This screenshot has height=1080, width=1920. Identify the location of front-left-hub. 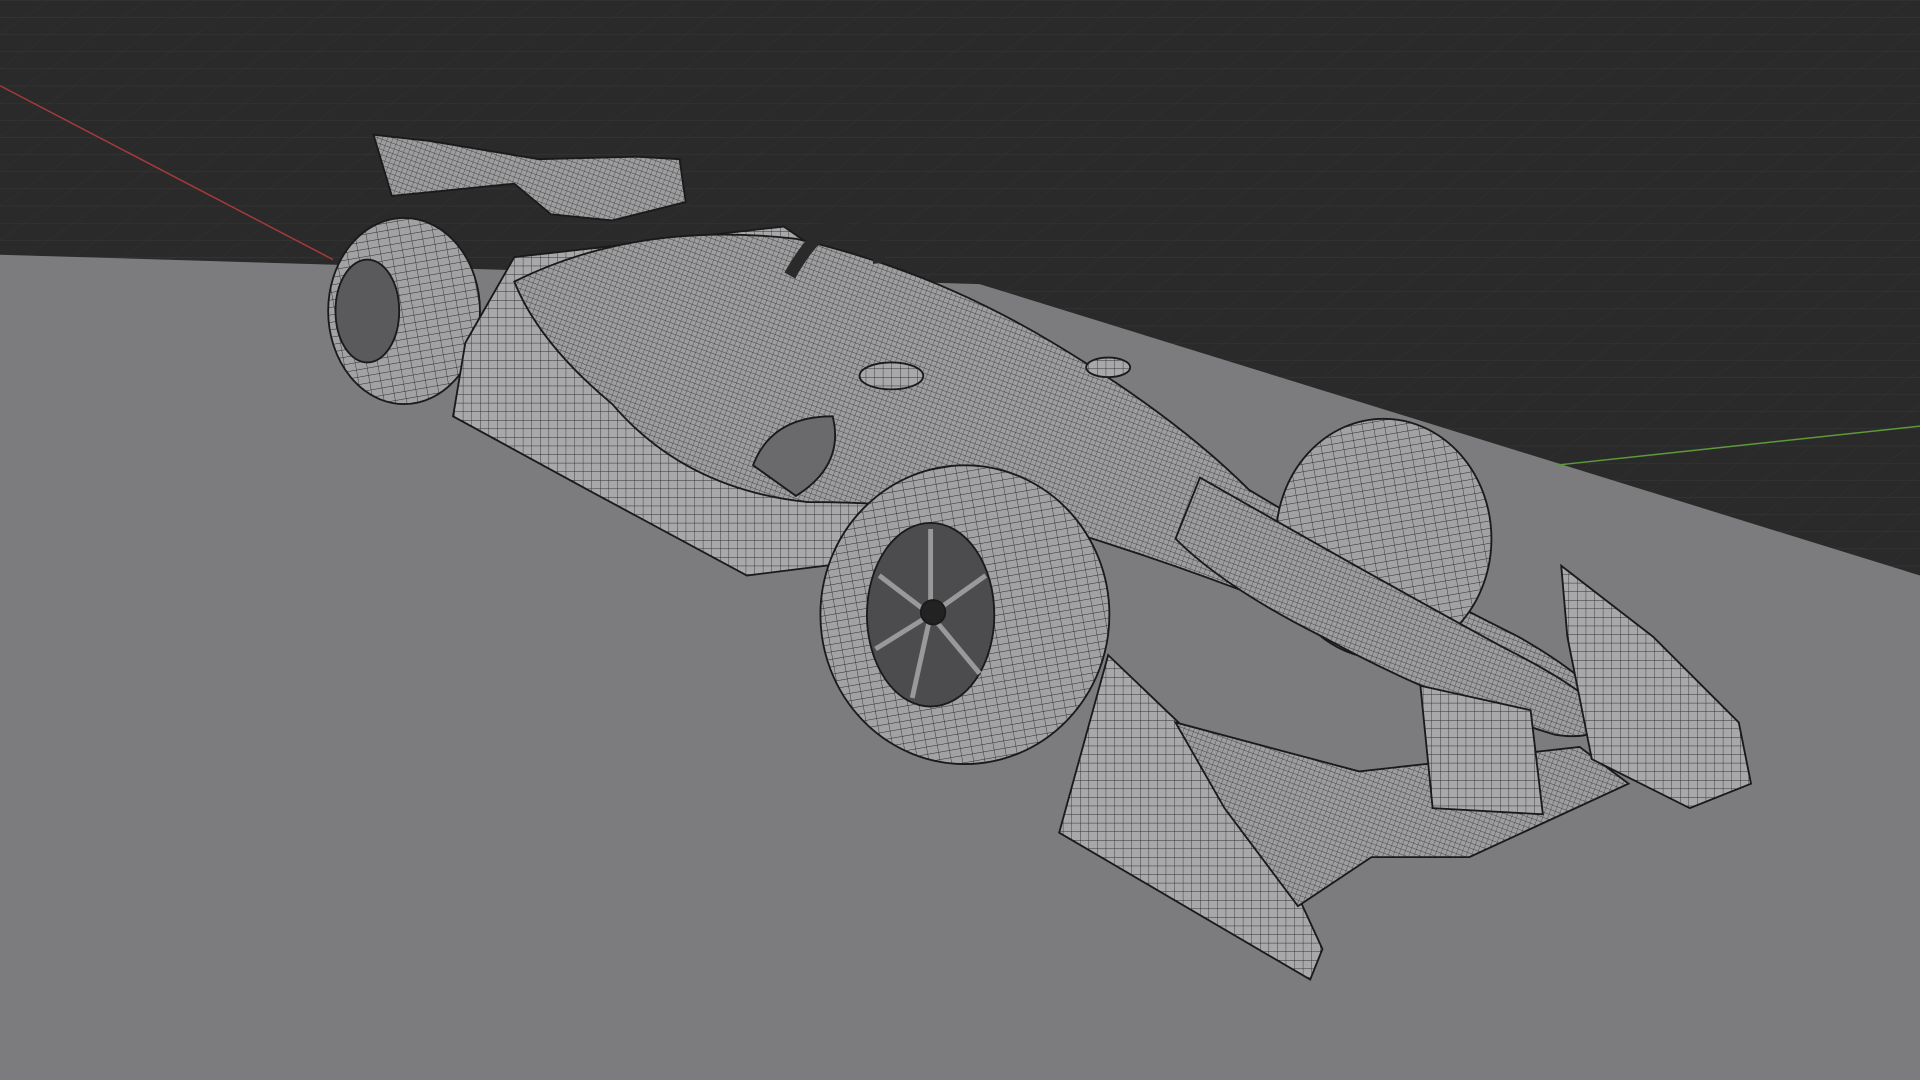
(933, 612).